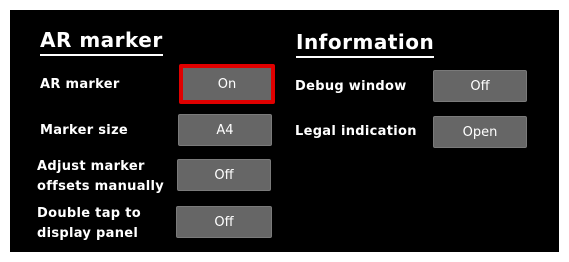  I want to click on marker-size-label: Marker size, so click(84, 130).